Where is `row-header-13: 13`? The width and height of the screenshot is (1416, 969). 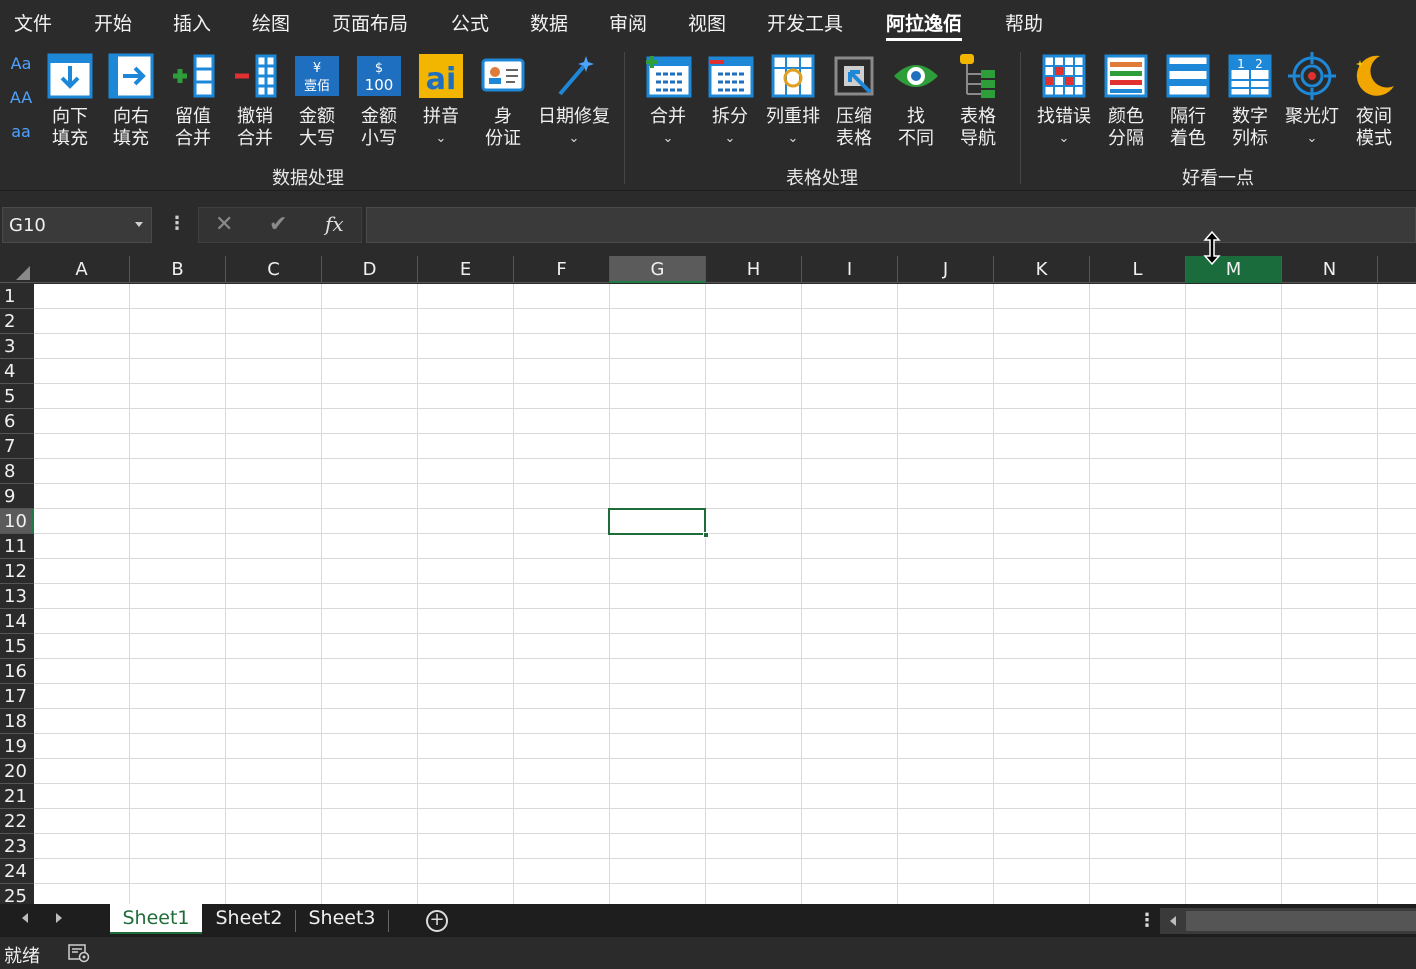
row-header-13: 13 is located at coordinates (17, 596).